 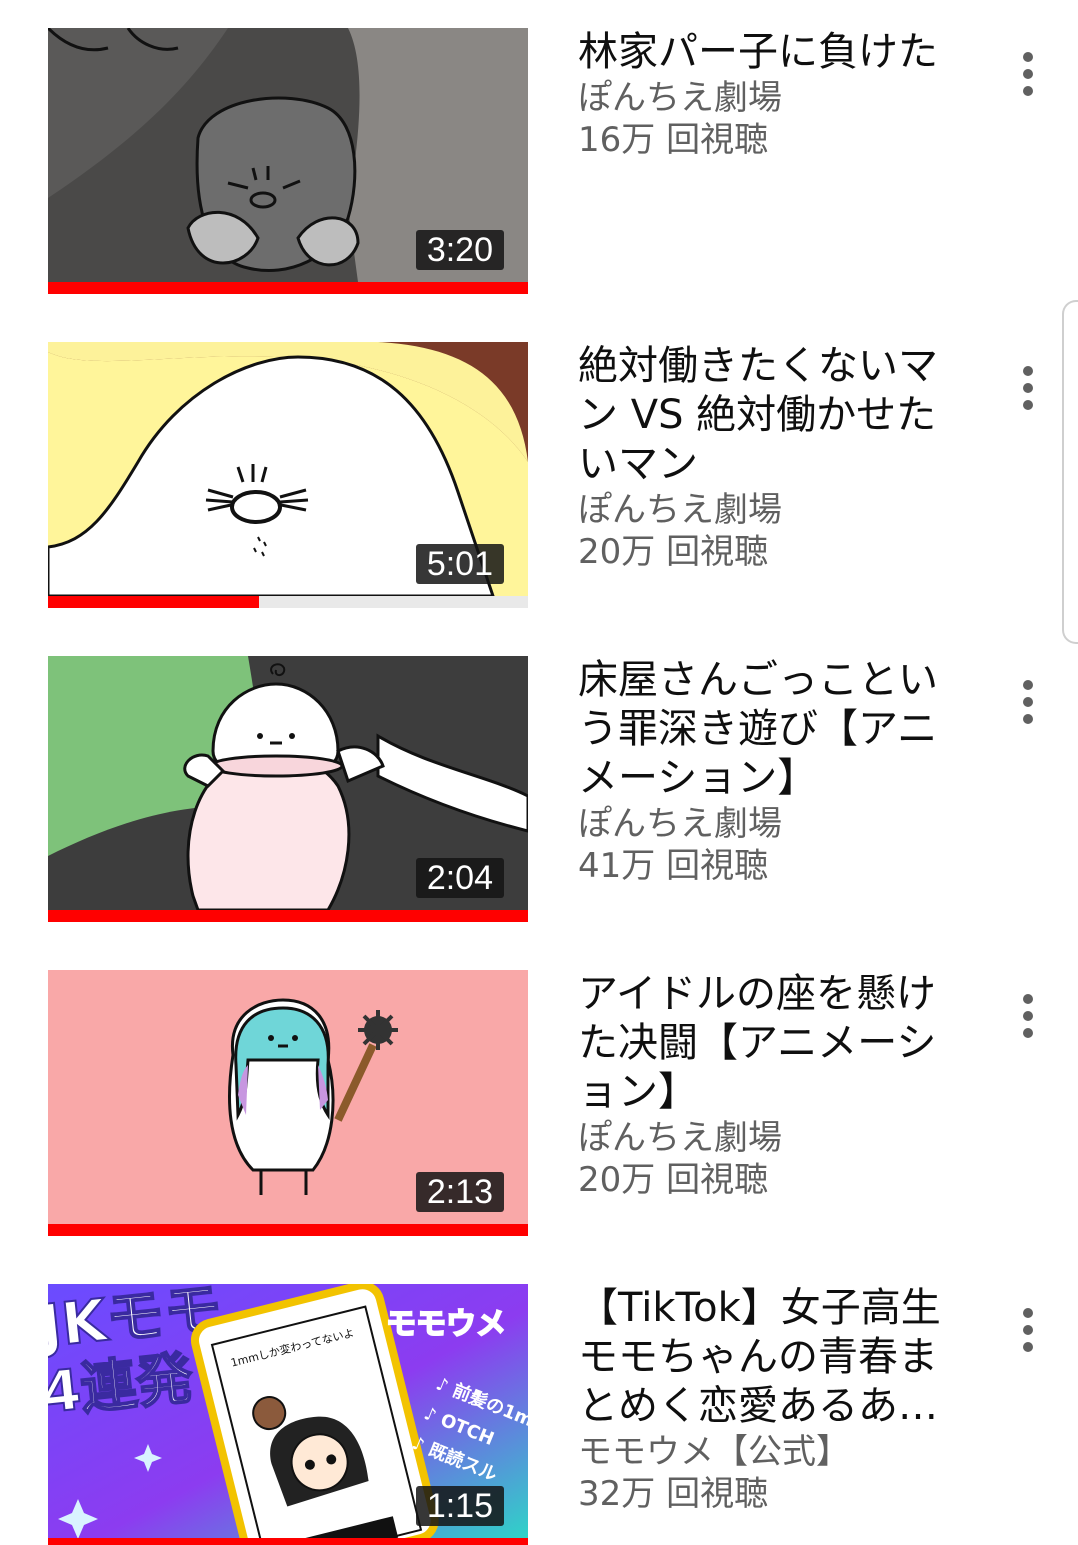 What do you see at coordinates (673, 866) in the screenshot?
I see `view-count: 41万 回視聴` at bounding box center [673, 866].